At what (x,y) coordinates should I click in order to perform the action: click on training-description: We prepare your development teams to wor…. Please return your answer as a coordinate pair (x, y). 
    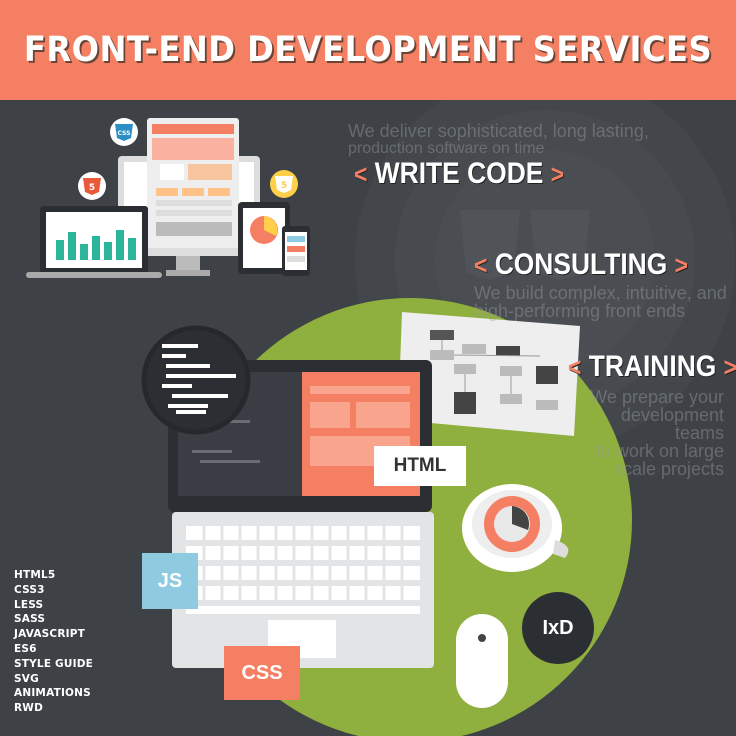
    Looking at the image, I should click on (657, 433).